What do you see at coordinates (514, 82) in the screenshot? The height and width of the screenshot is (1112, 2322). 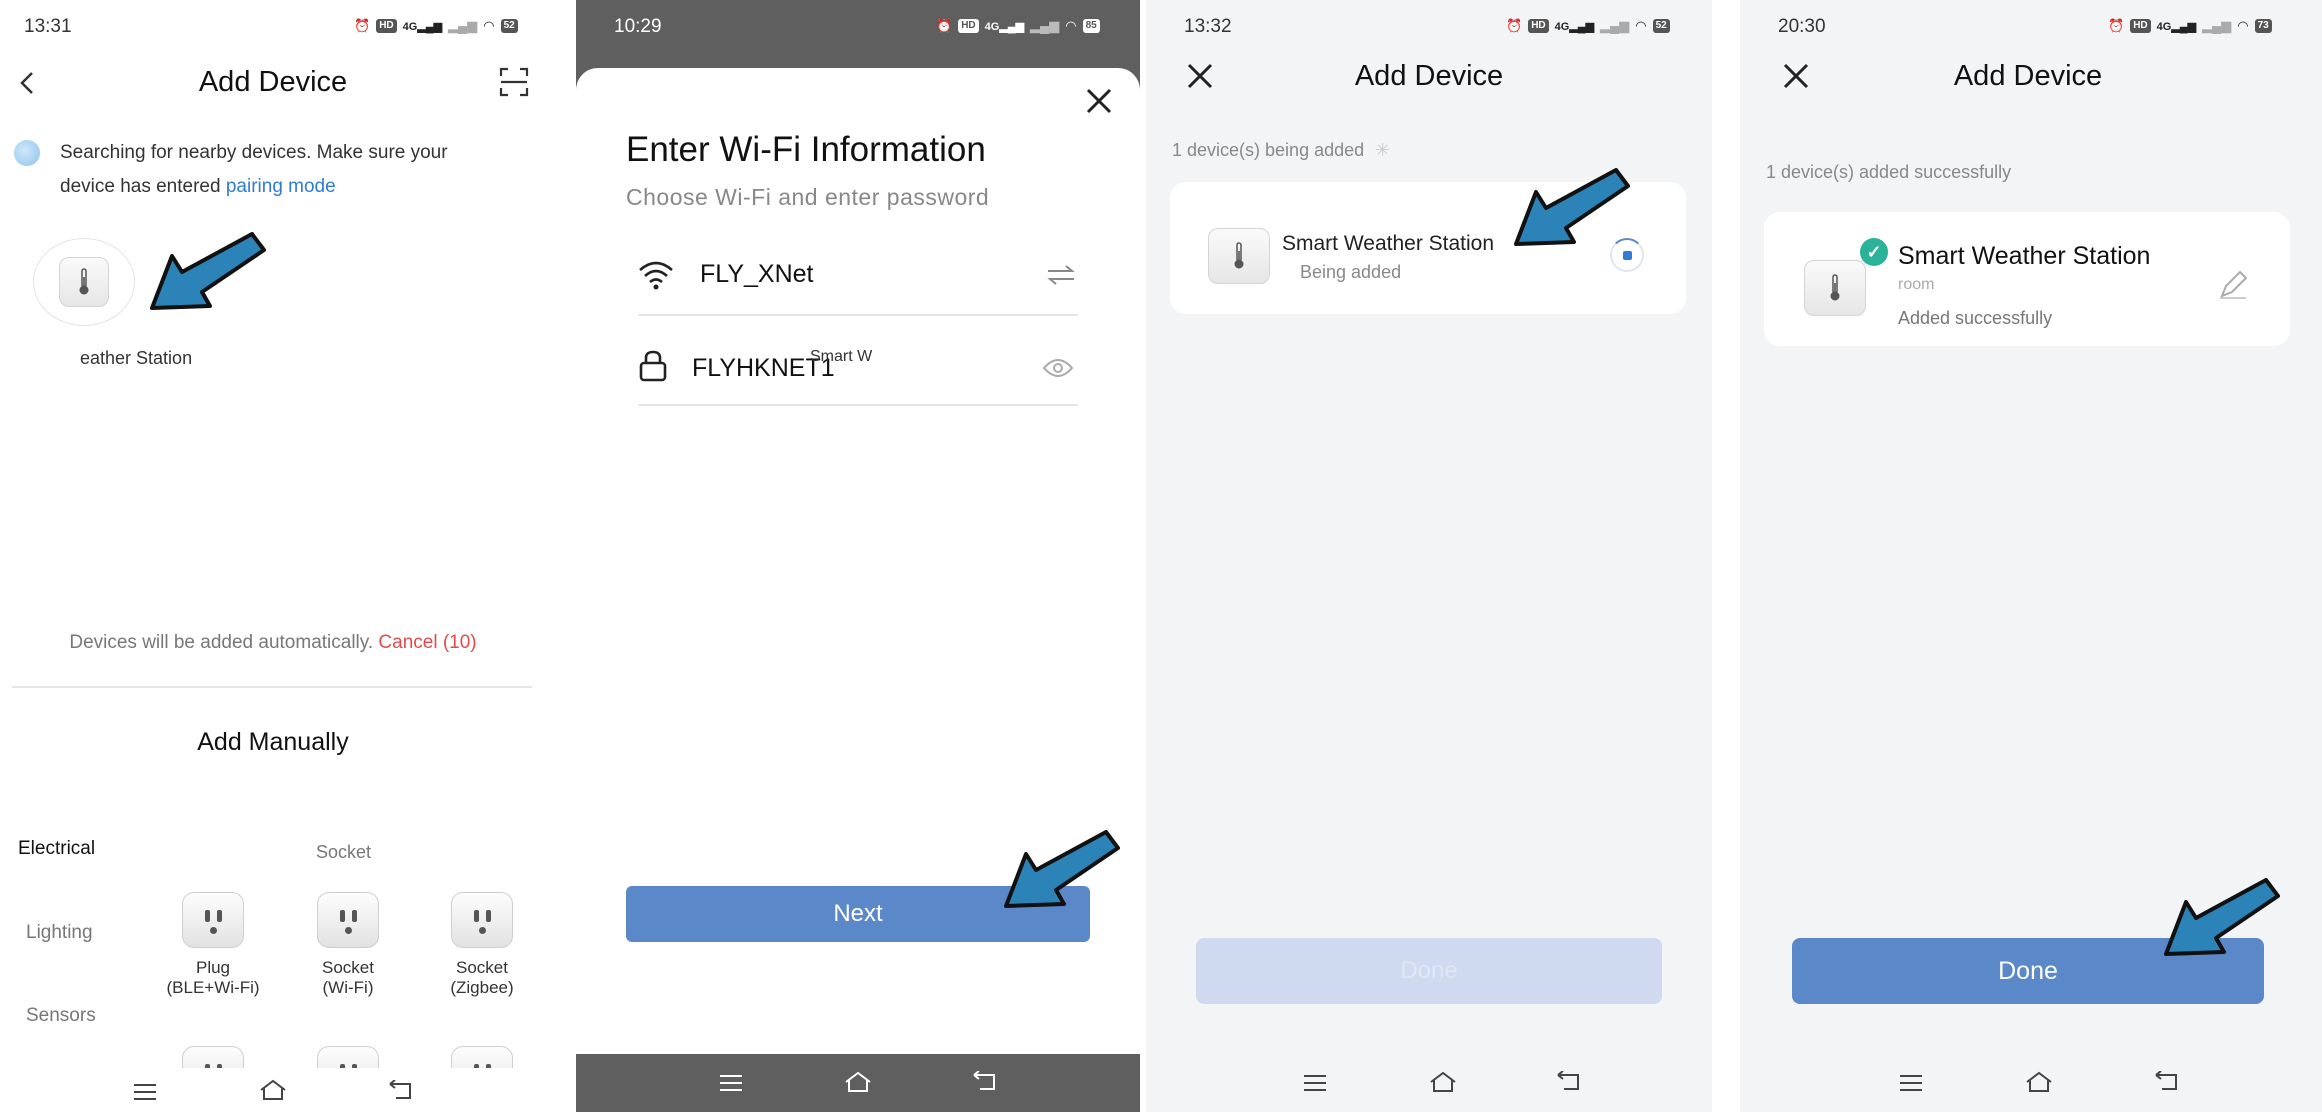 I see `scan-button` at bounding box center [514, 82].